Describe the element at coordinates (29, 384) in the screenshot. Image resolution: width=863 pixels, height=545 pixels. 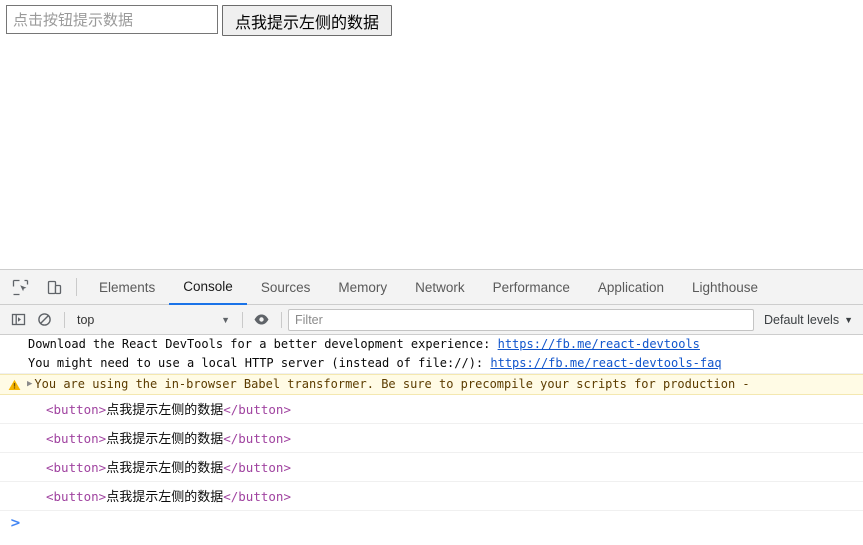
I see `expand-arrow-icon: ▶` at that location.